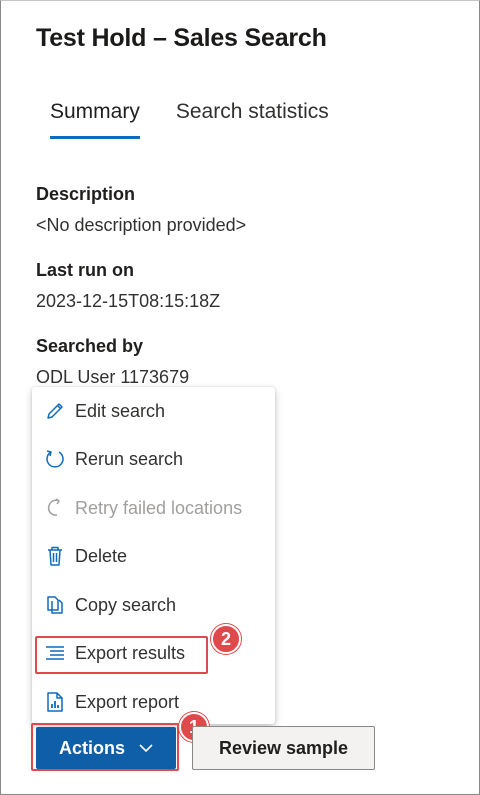  What do you see at coordinates (113, 377) in the screenshot?
I see `searched-by-value: ODL User 1173679` at bounding box center [113, 377].